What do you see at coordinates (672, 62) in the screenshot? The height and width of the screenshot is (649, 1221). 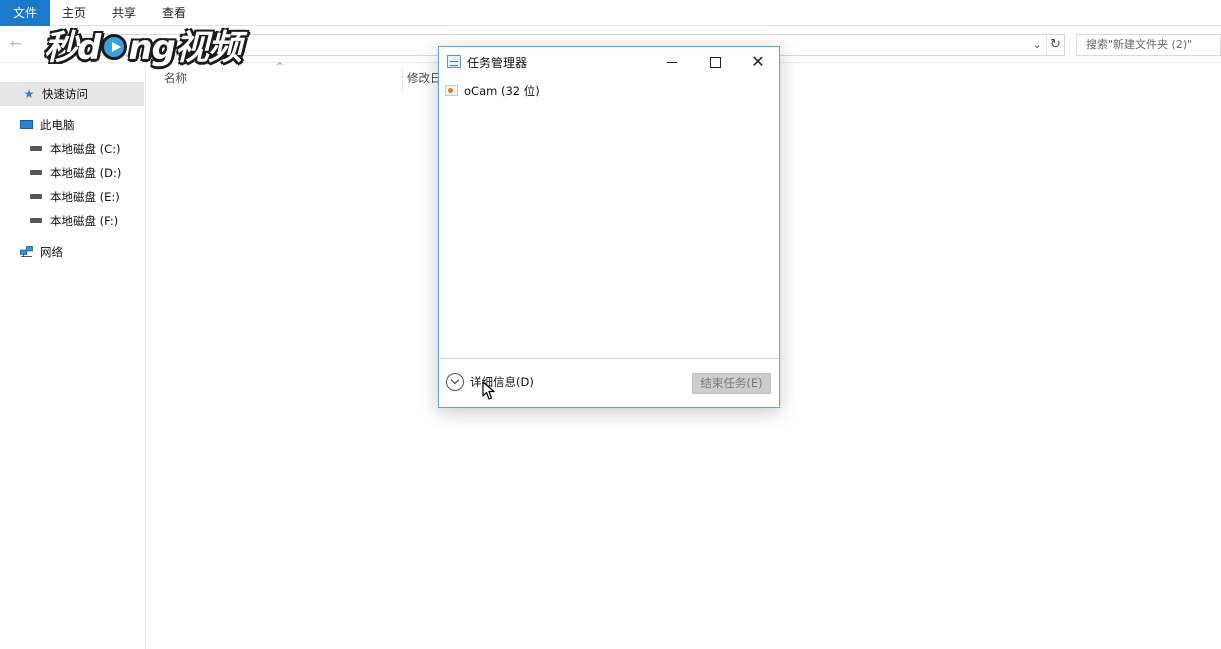 I see `minimize-button` at bounding box center [672, 62].